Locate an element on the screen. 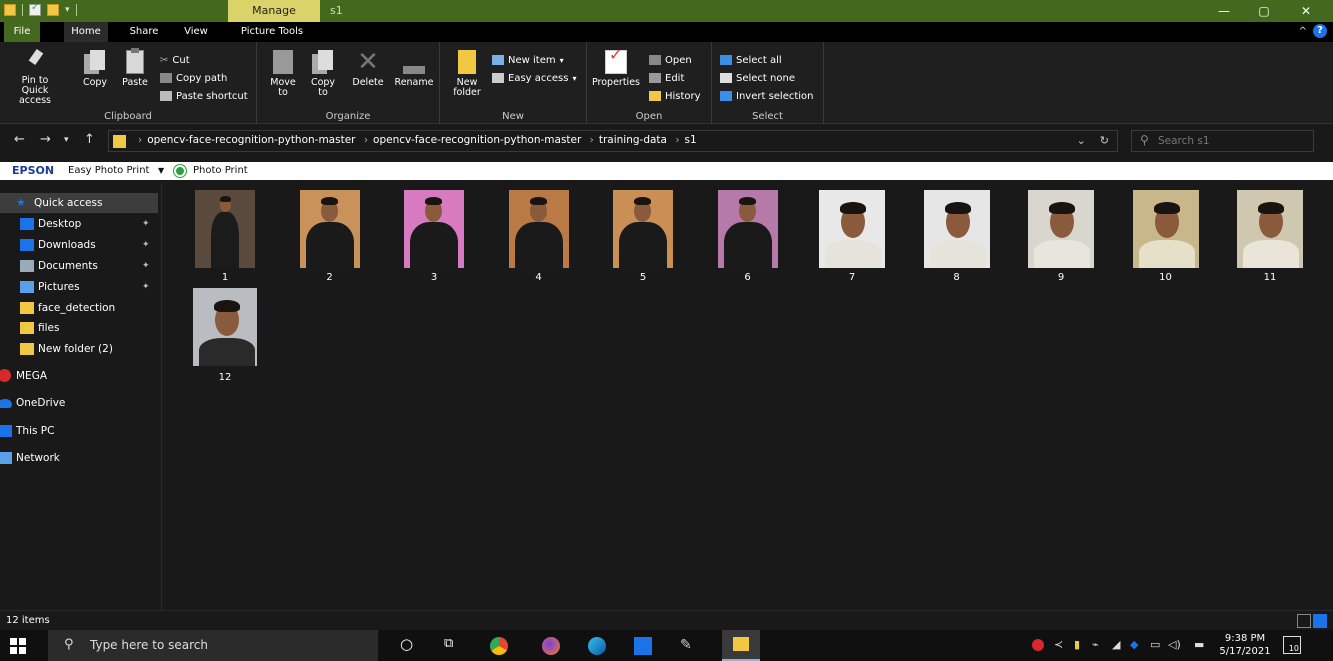 This screenshot has height=661, width=1333. open-button: Open is located at coordinates (670, 60).